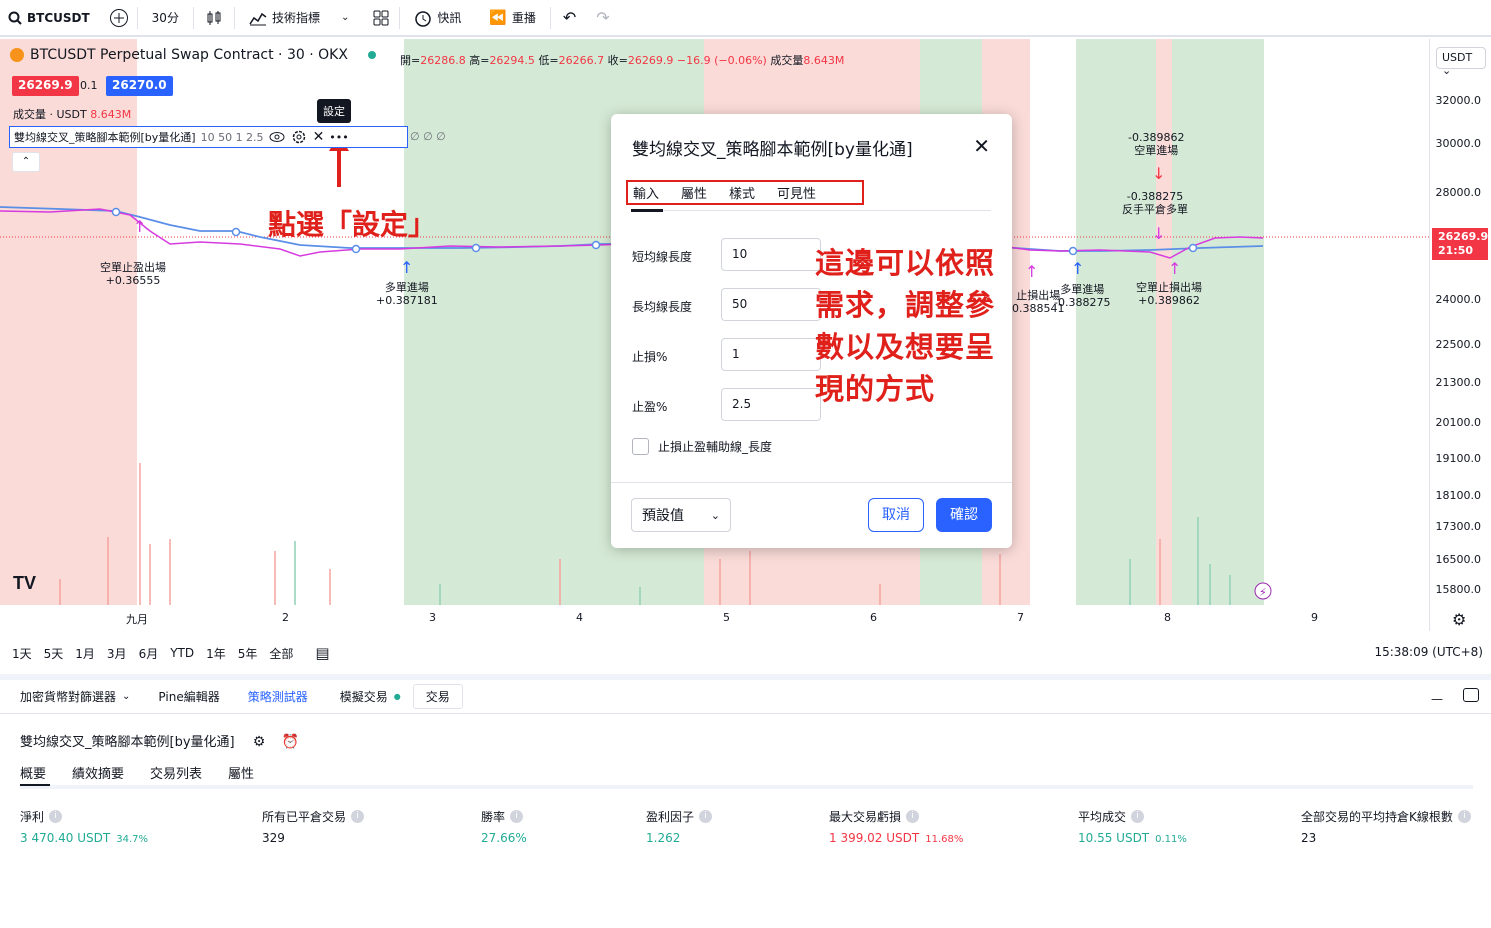  Describe the element at coordinates (15, 18) in the screenshot. I see `search-icon` at that location.